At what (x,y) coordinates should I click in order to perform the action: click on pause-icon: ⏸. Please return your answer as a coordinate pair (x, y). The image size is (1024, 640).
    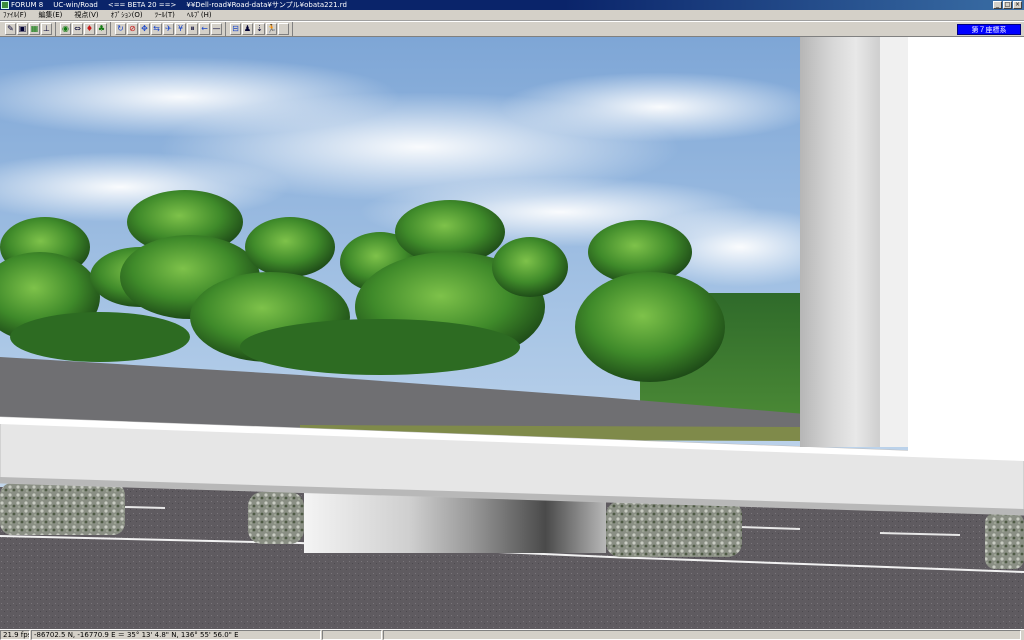
    Looking at the image, I should click on (192, 29).